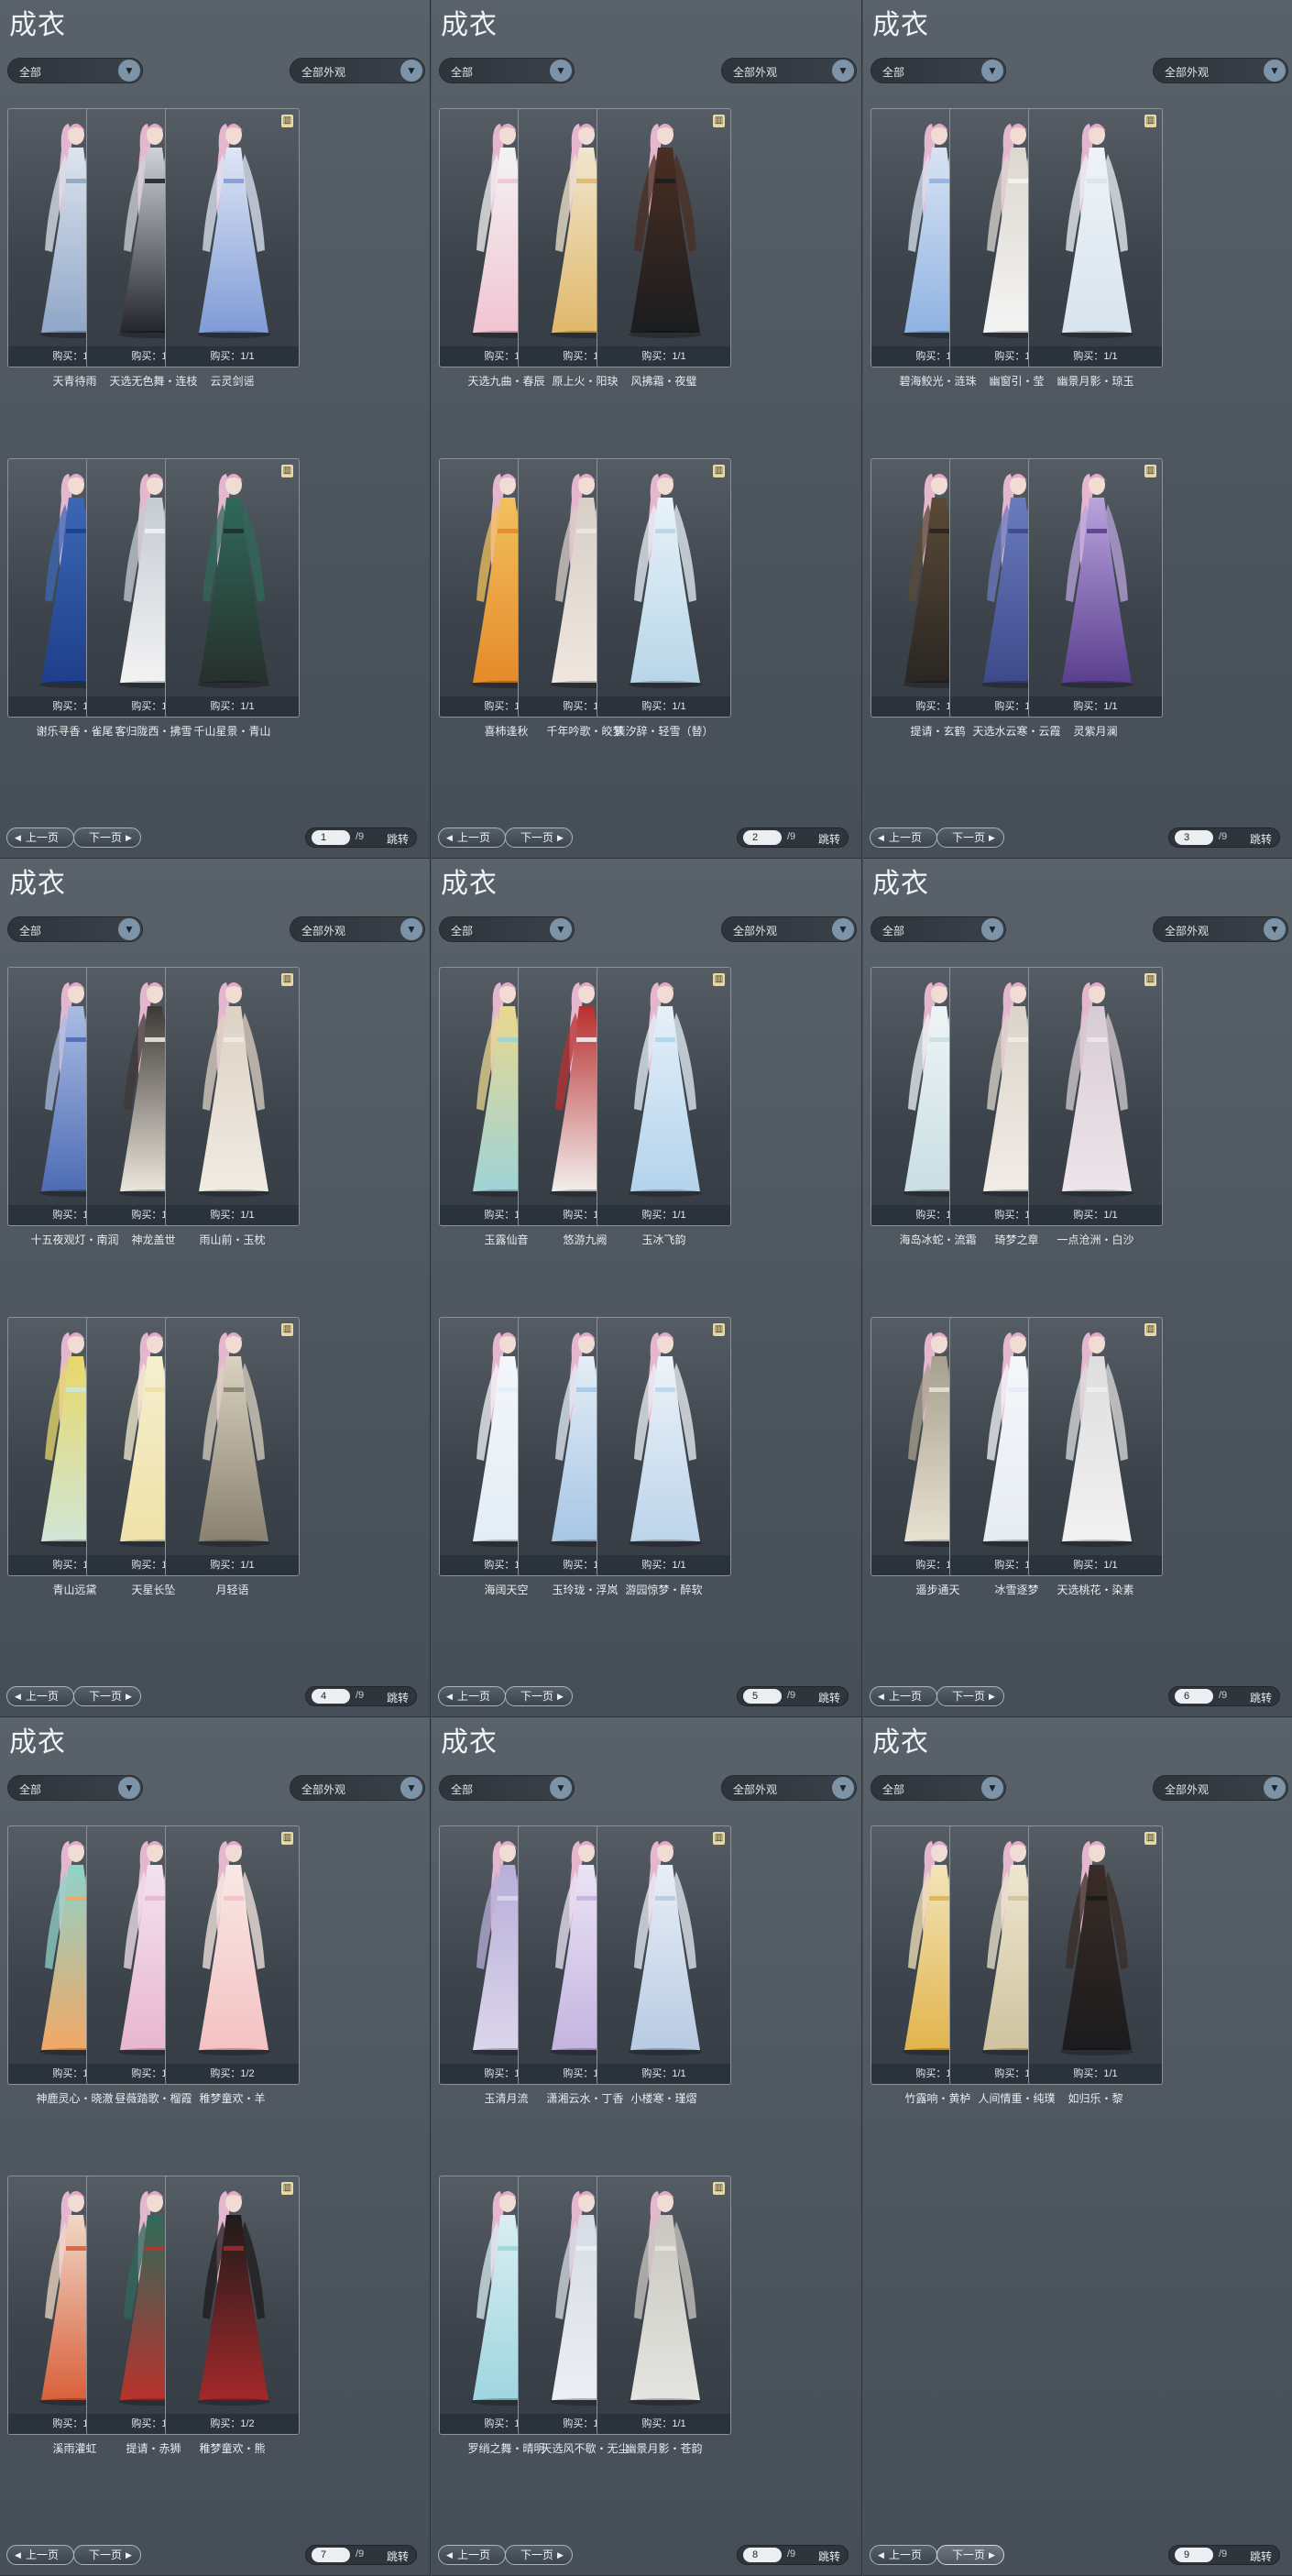  What do you see at coordinates (762, 2555) in the screenshot?
I see `page-number-input: 8` at bounding box center [762, 2555].